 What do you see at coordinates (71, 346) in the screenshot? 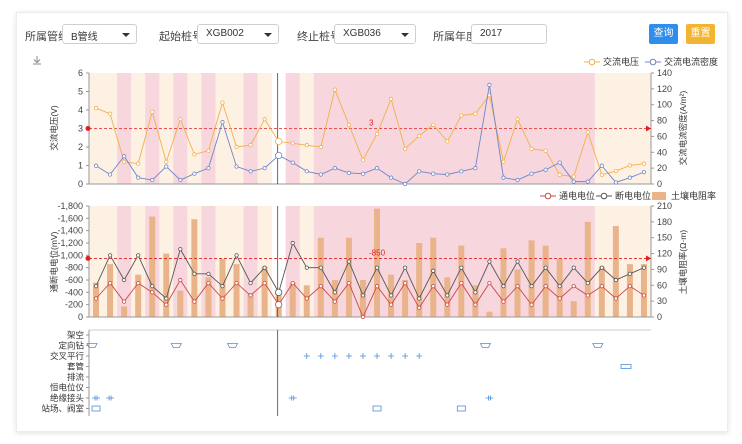
I see `timeline-row-label: 定向钻` at bounding box center [71, 346].